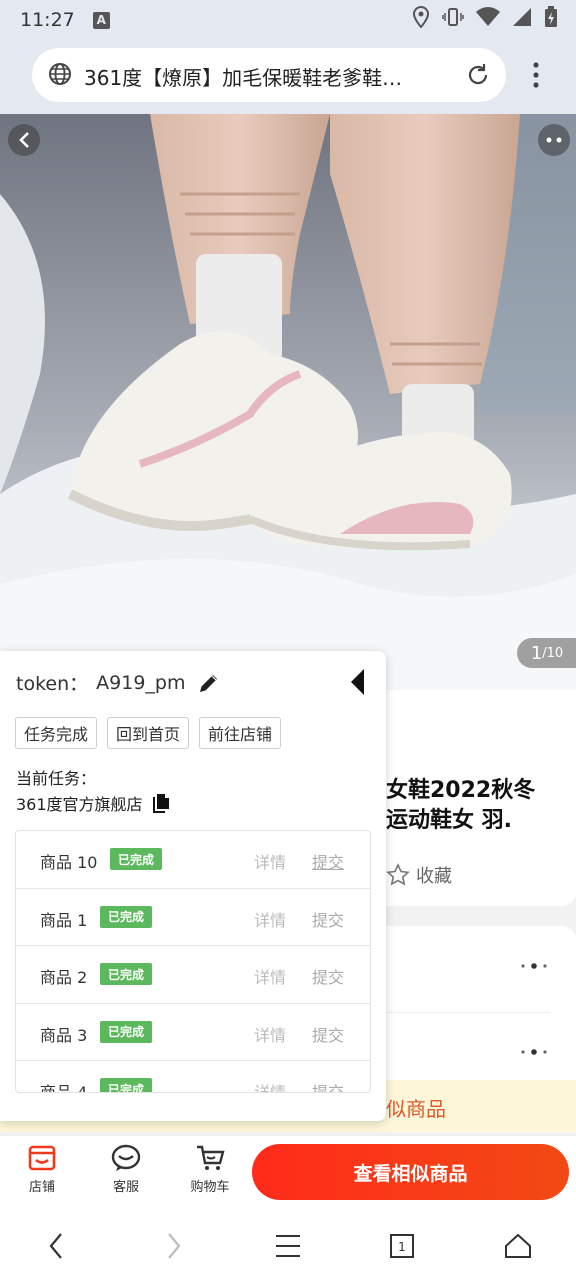 This screenshot has height=1280, width=576. What do you see at coordinates (240, 733) in the screenshot?
I see `go-to-store-button: 前往店铺` at bounding box center [240, 733].